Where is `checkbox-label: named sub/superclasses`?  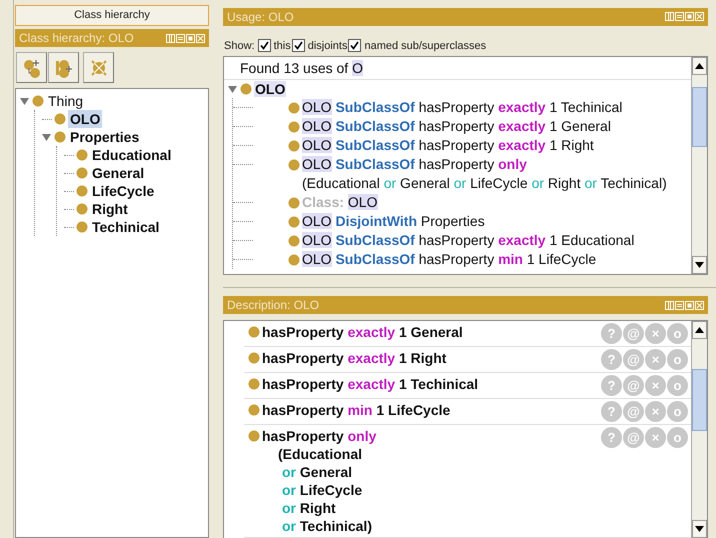
checkbox-label: named sub/superclasses is located at coordinates (425, 46).